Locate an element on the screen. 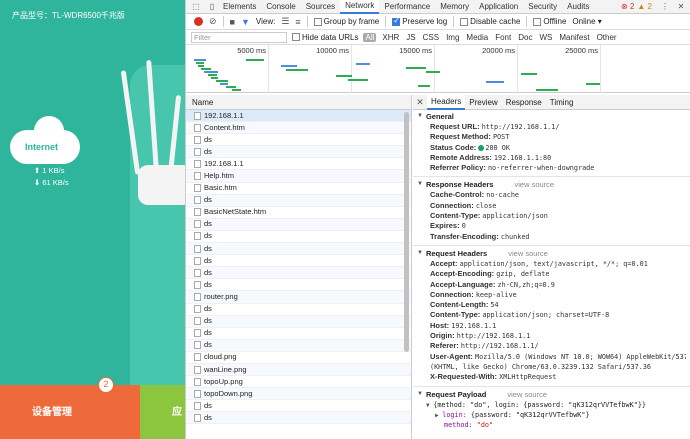 This screenshot has height=439, width=690. request-row: router.png is located at coordinates (298, 297).